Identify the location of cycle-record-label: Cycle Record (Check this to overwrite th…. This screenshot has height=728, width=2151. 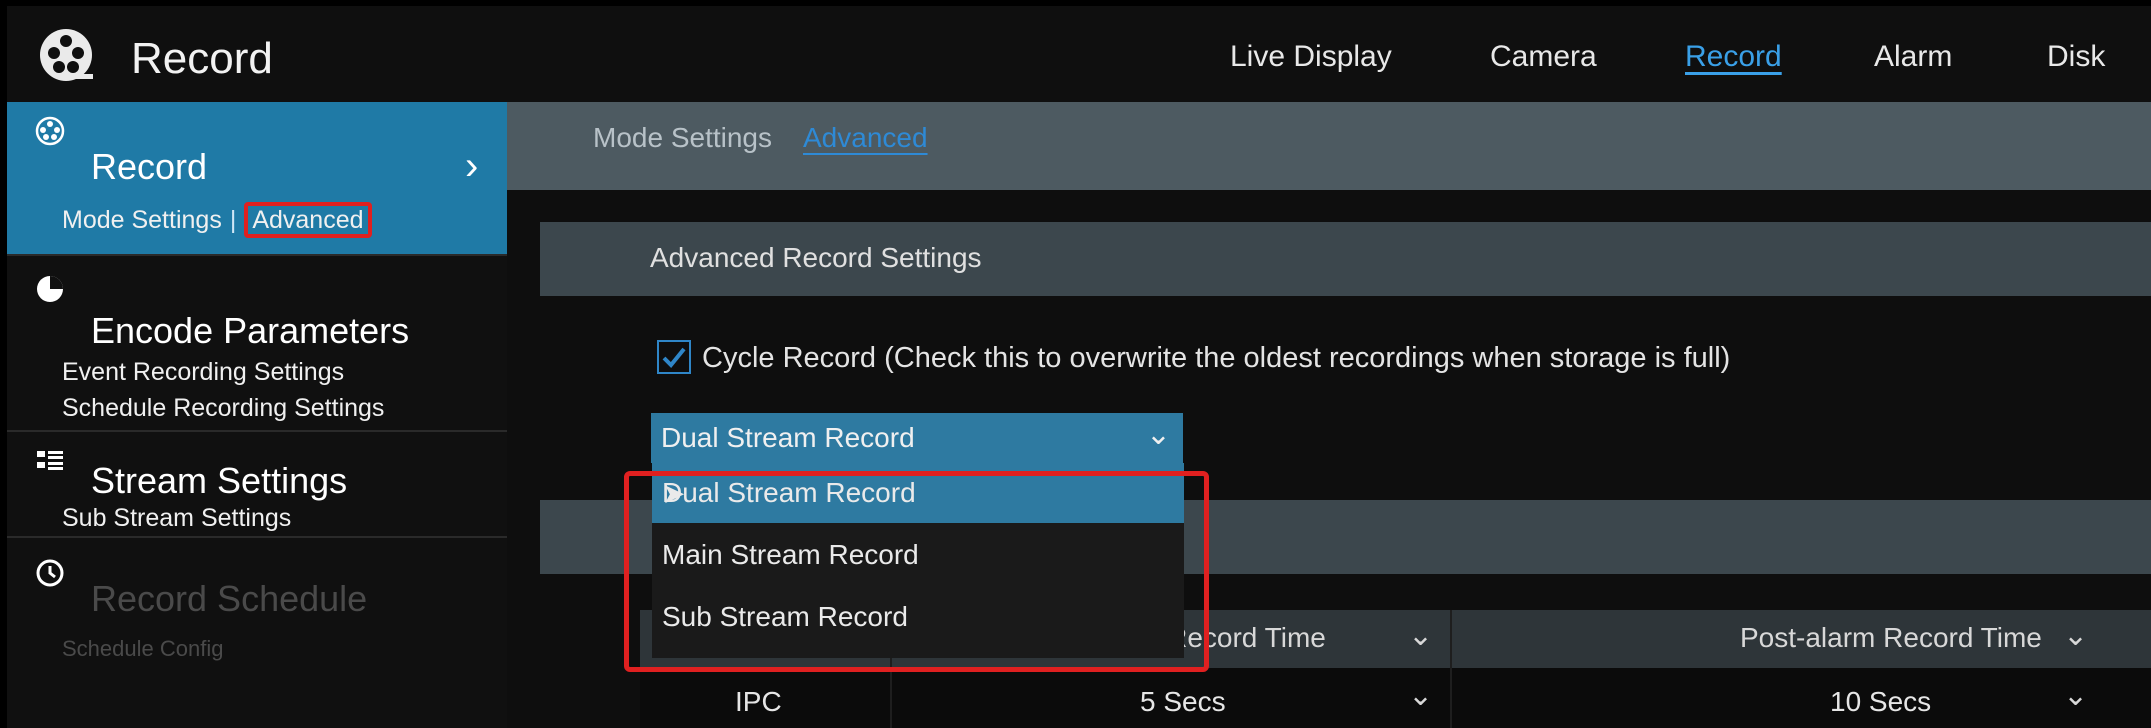
(1216, 358).